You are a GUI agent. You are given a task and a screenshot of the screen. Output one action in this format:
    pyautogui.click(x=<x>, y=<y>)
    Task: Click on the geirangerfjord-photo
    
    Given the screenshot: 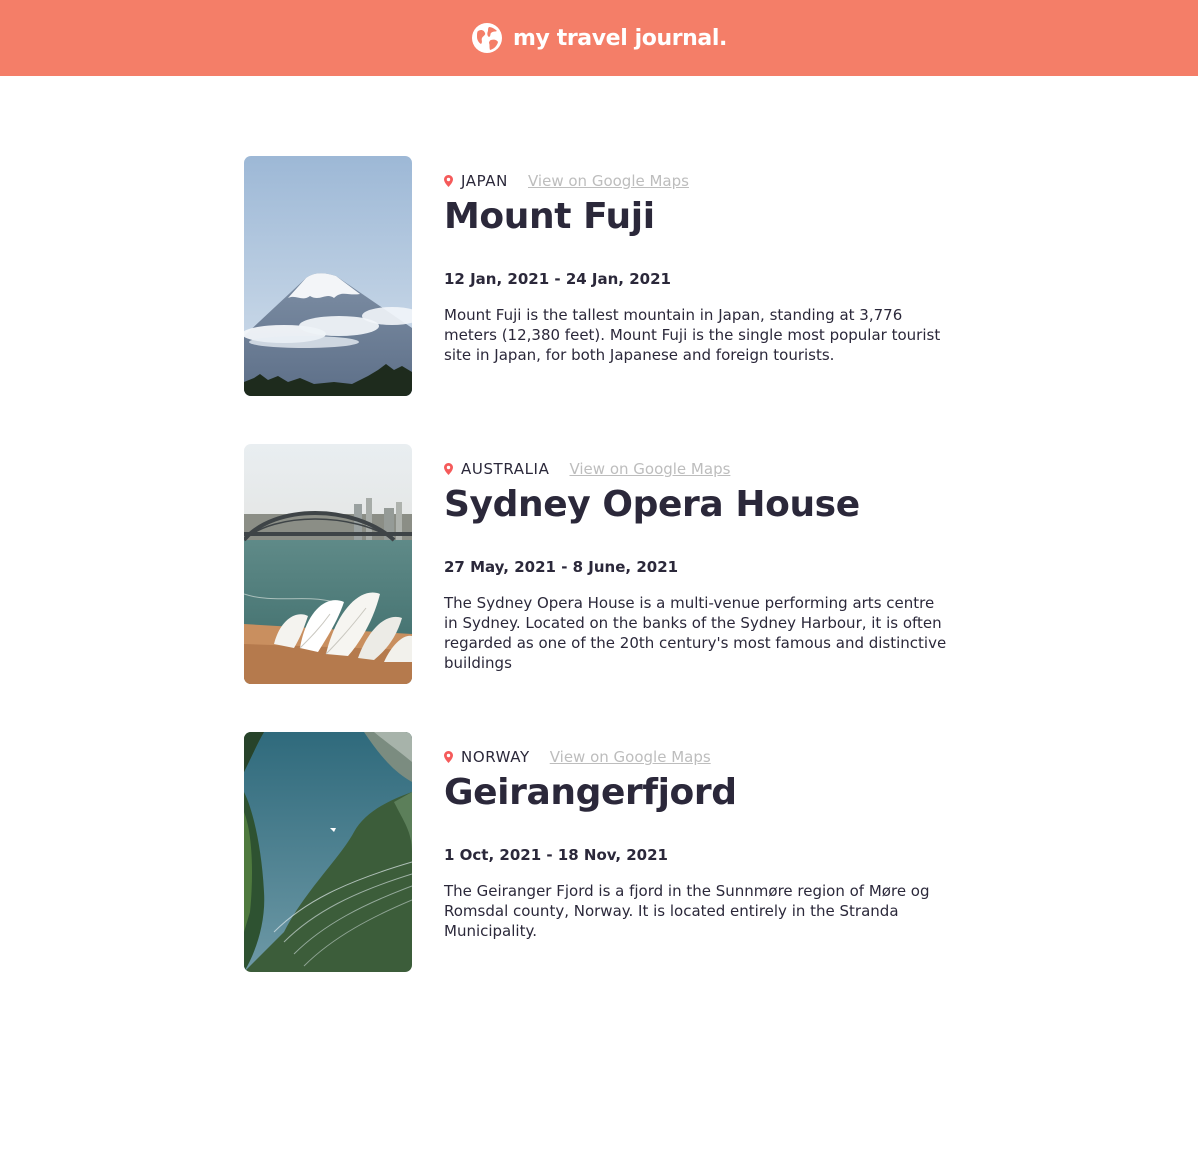 What is the action you would take?
    pyautogui.click(x=328, y=852)
    